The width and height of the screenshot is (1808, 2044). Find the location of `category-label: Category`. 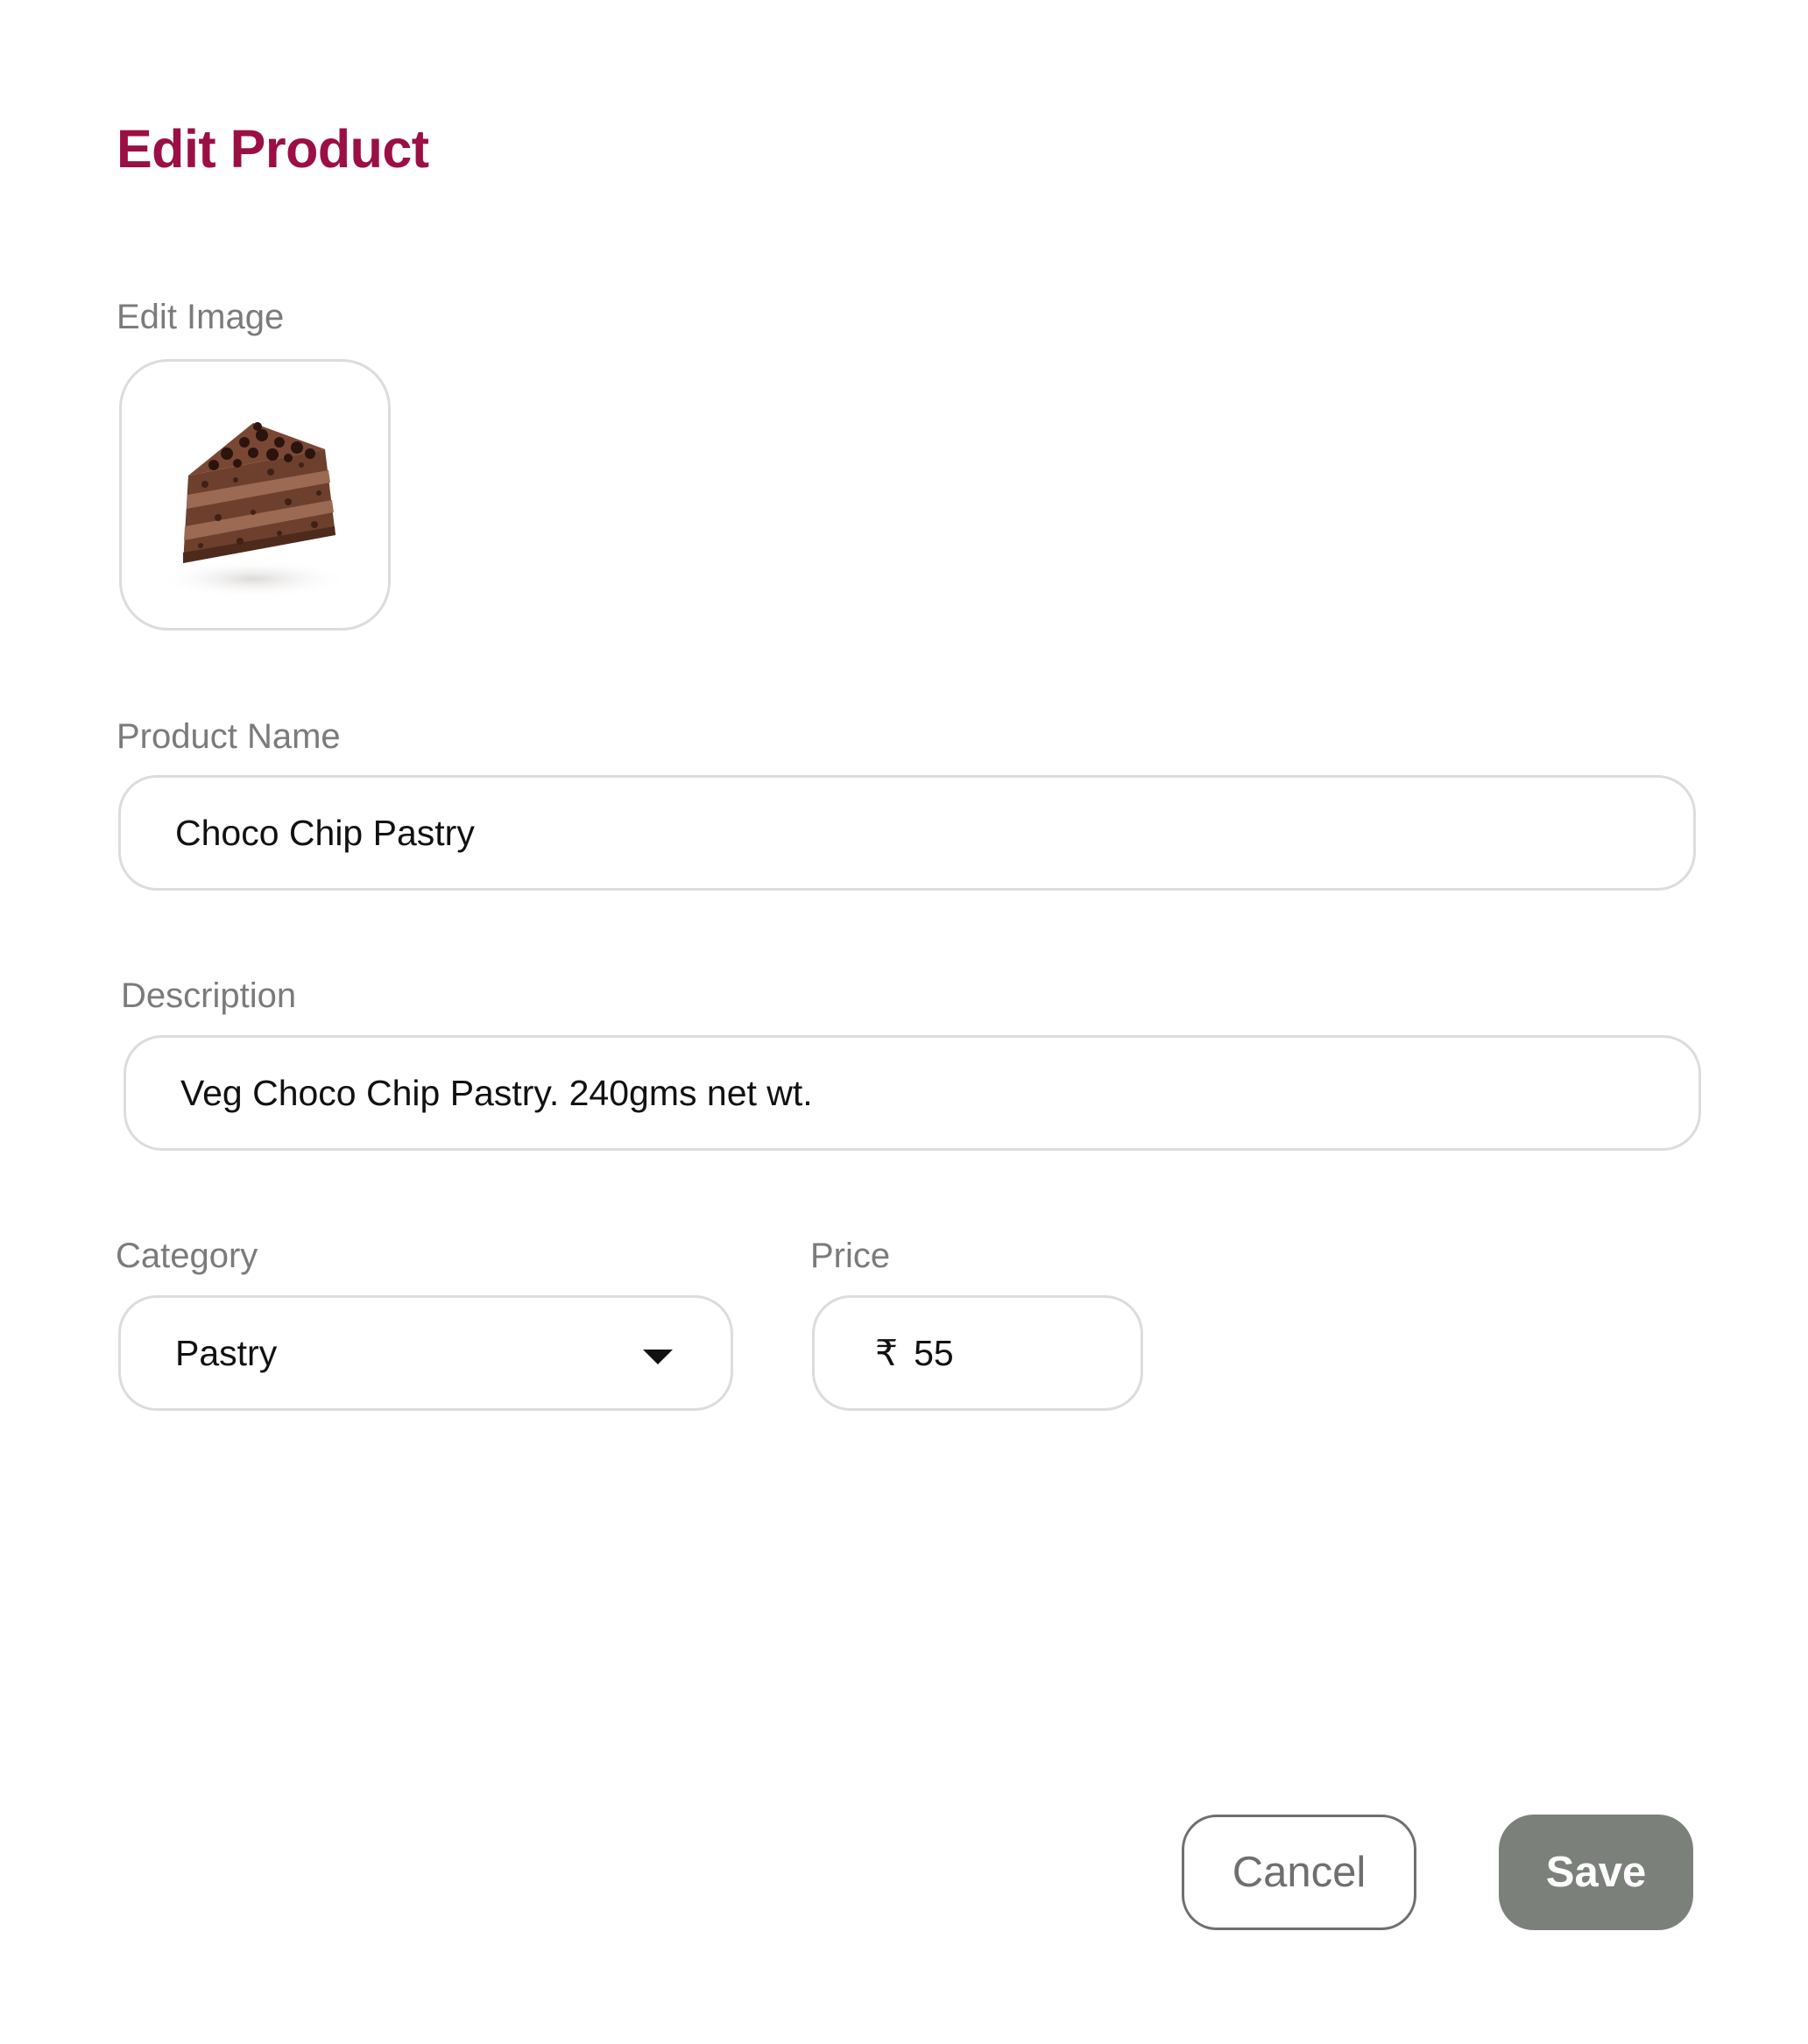

category-label: Category is located at coordinates (187, 1256).